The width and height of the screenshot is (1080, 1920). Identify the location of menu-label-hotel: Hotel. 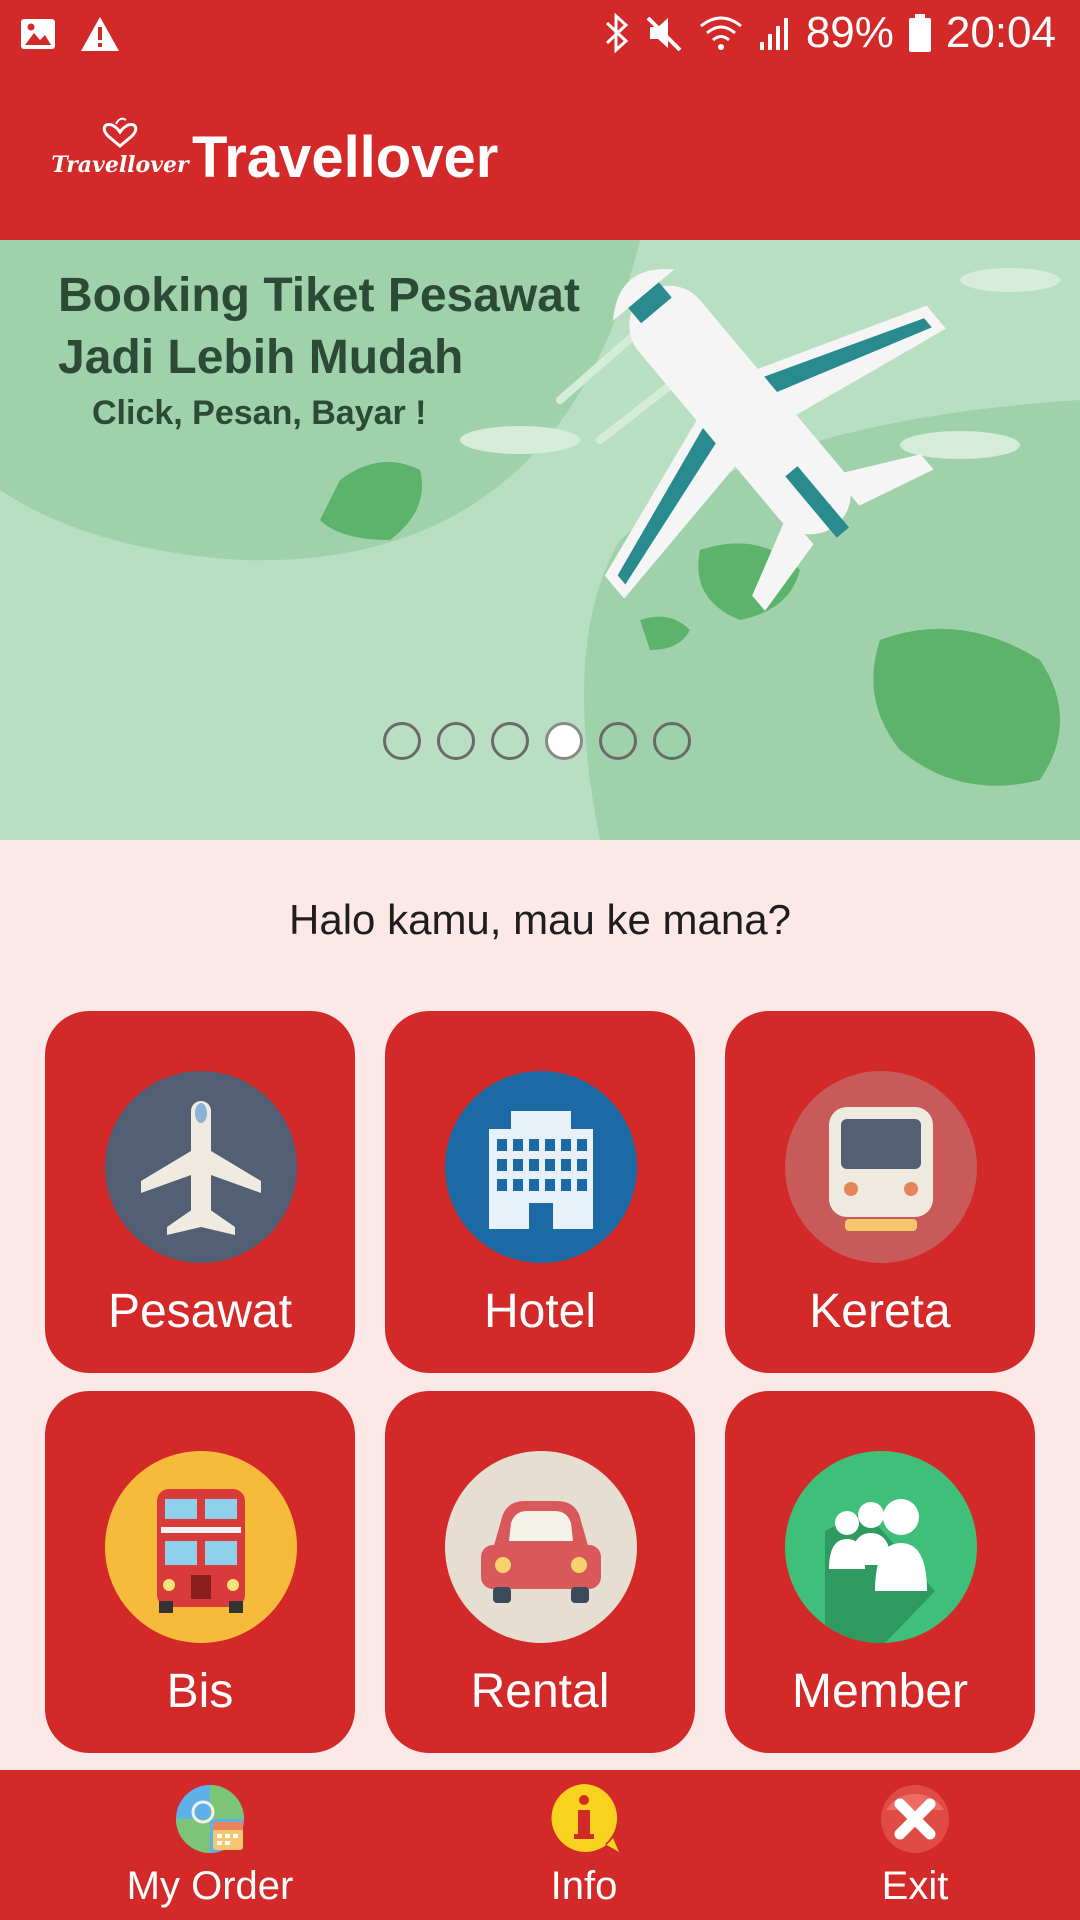
(540, 1308).